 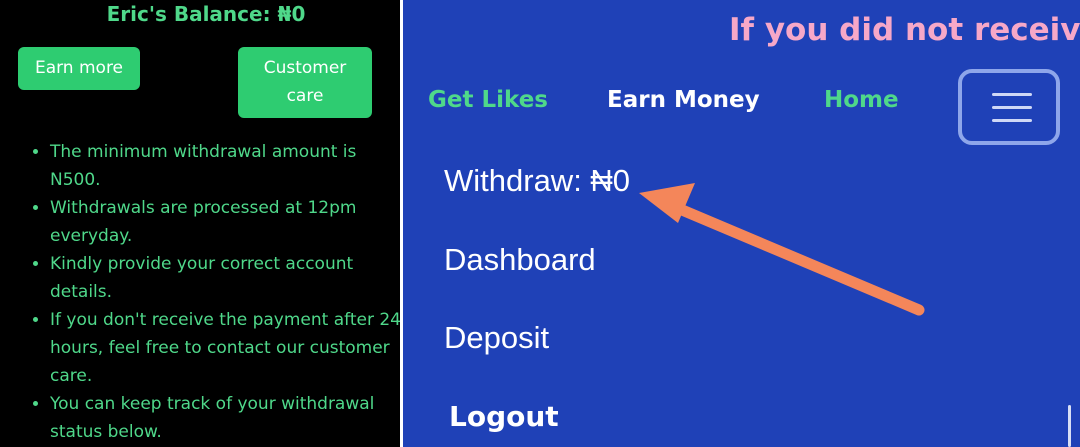 I want to click on customer-care-label-line1: Customer, so click(x=305, y=68).